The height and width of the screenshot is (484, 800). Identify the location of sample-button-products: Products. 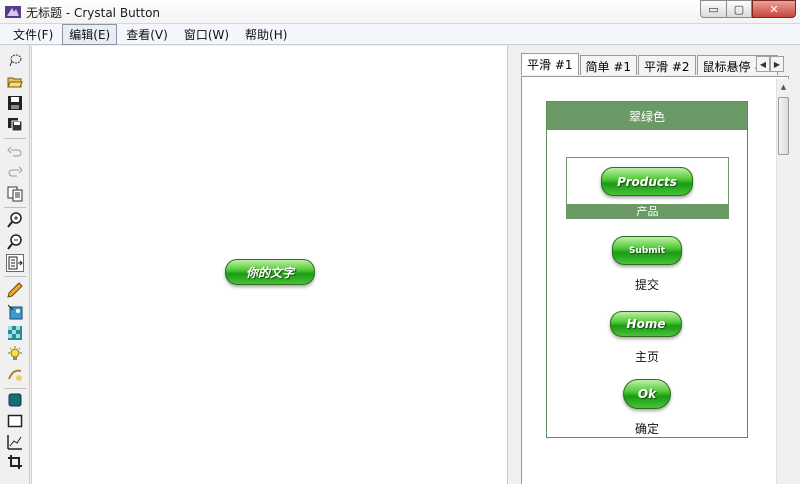
(647, 181).